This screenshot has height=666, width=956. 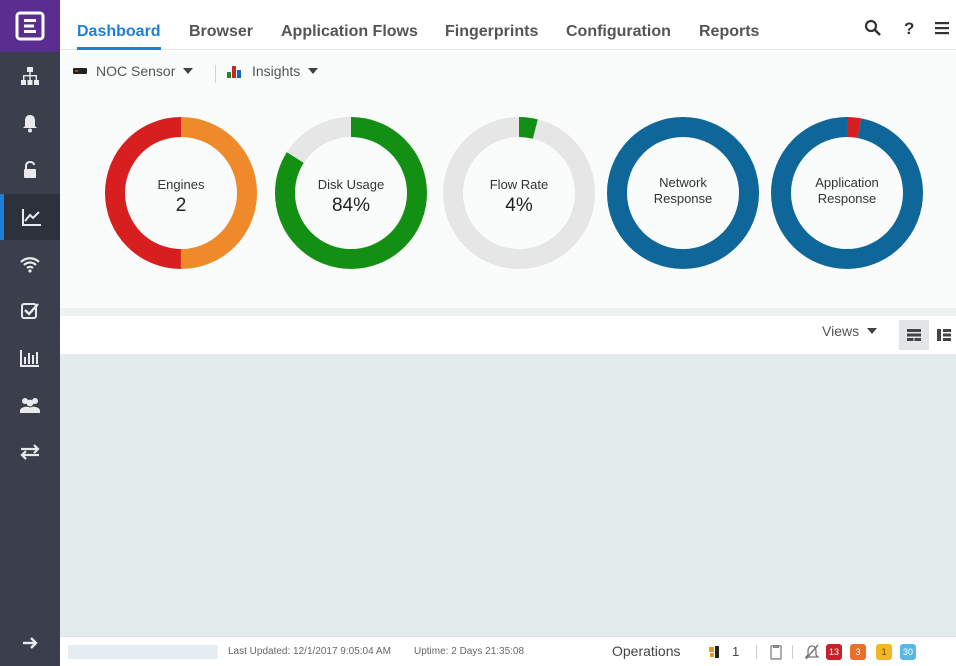 I want to click on operations-count: 1, so click(x=736, y=651).